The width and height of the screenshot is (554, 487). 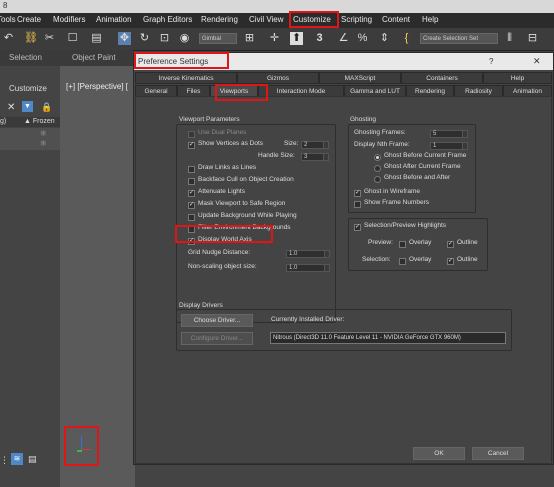 What do you see at coordinates (8, 19) in the screenshot?
I see `menu-tools: Tools` at bounding box center [8, 19].